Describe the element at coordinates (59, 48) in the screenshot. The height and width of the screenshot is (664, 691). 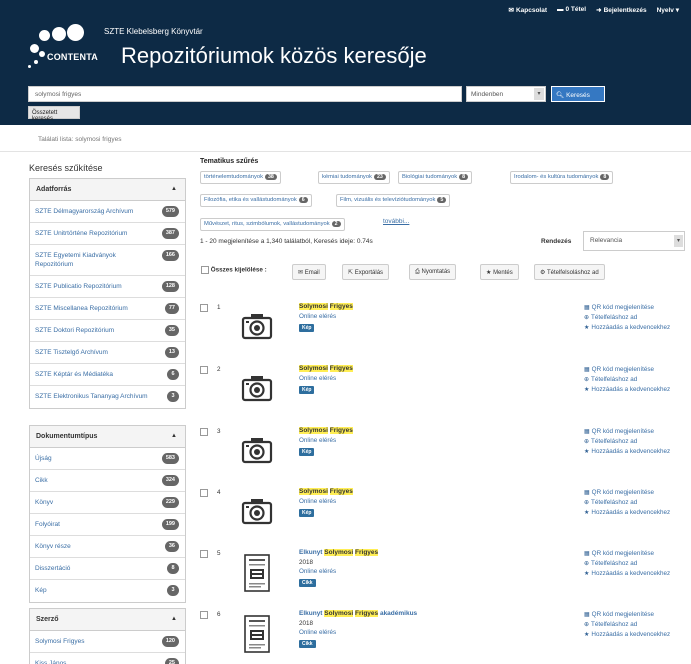
I see `contenta-logo` at that location.